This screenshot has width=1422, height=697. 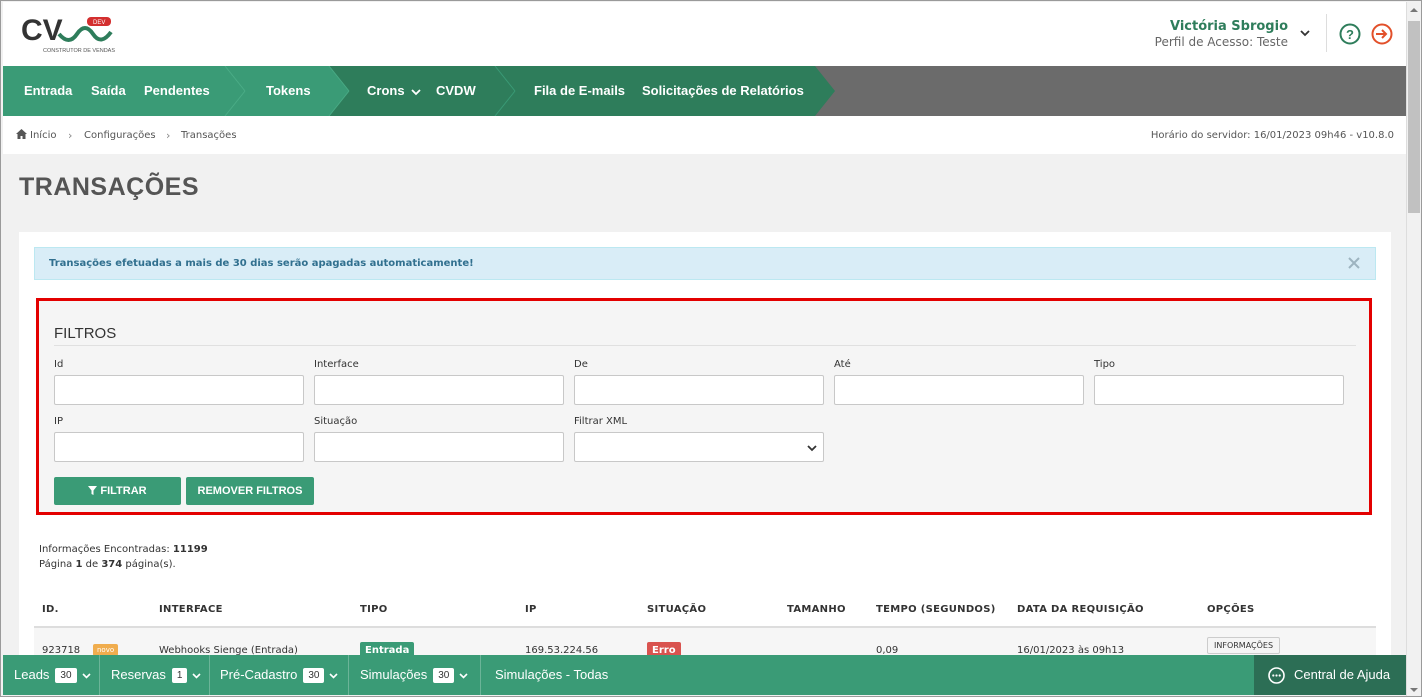 I want to click on tipo-label: Tipo, so click(x=1105, y=364).